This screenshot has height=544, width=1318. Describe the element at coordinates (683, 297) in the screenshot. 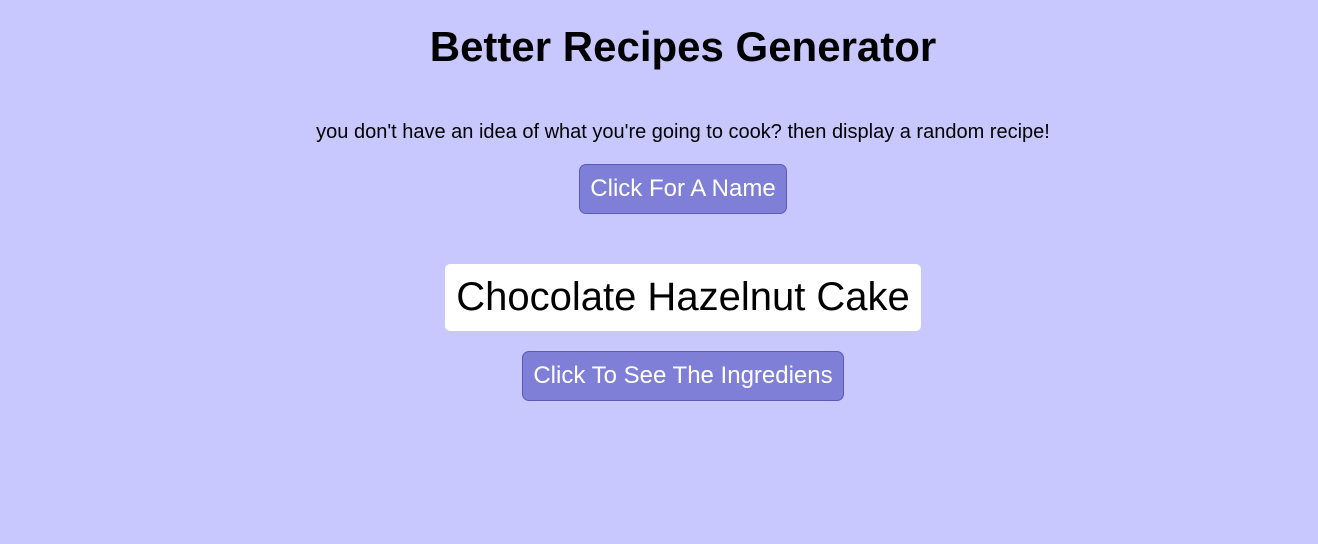

I see `recipe-name-display: Chocolate Hazelnut Cake` at that location.